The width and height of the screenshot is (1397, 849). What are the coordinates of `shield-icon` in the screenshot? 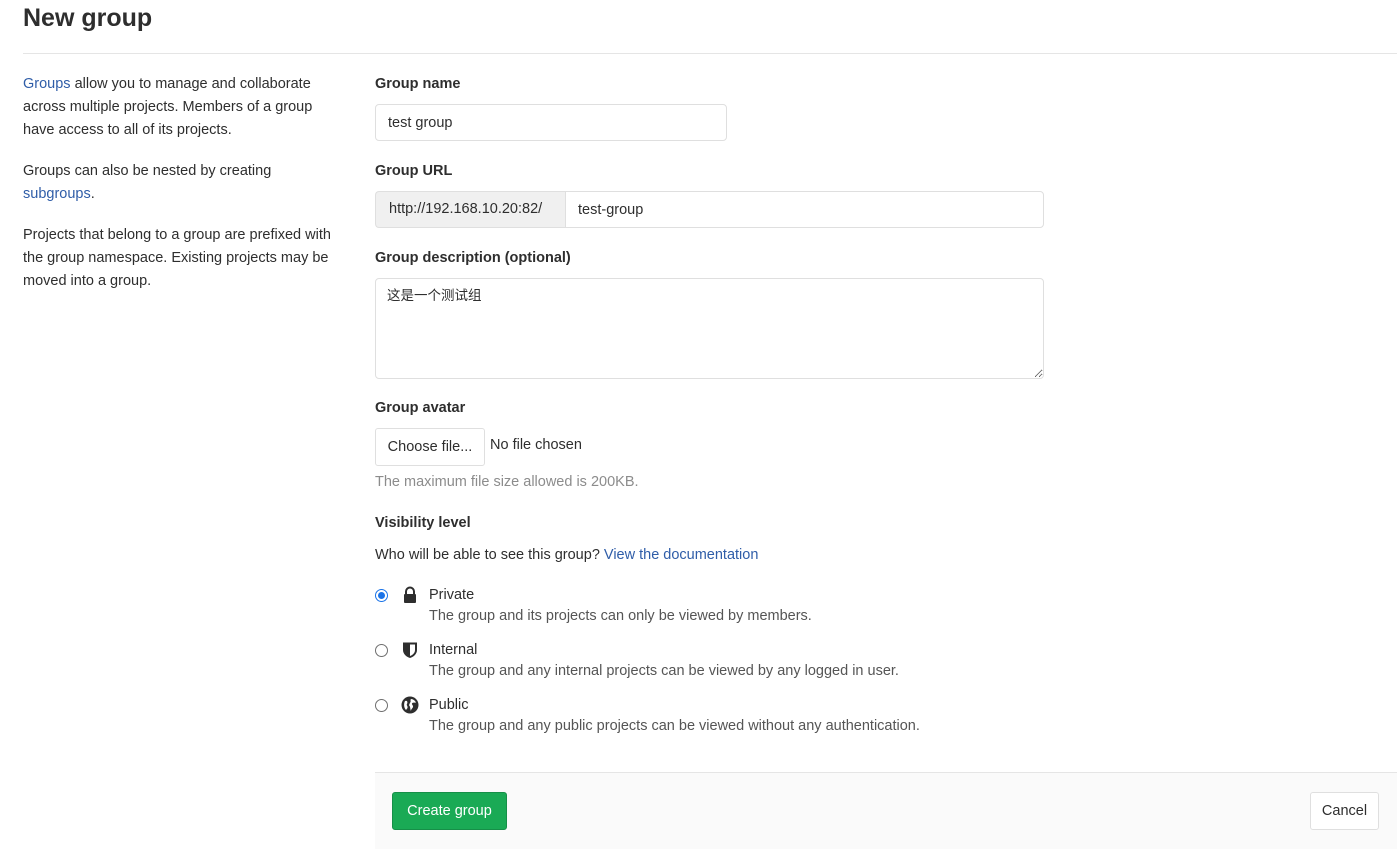 It's located at (410, 650).